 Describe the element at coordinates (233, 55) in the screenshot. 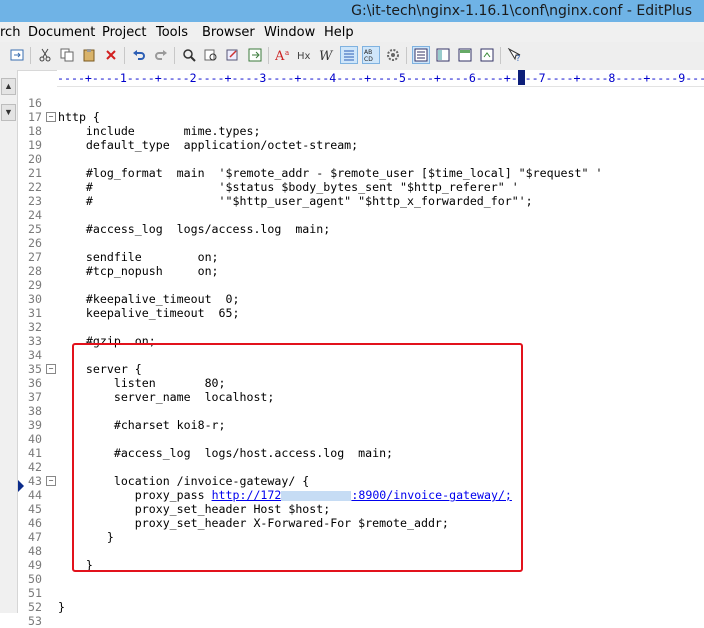

I see `replace-icon` at that location.